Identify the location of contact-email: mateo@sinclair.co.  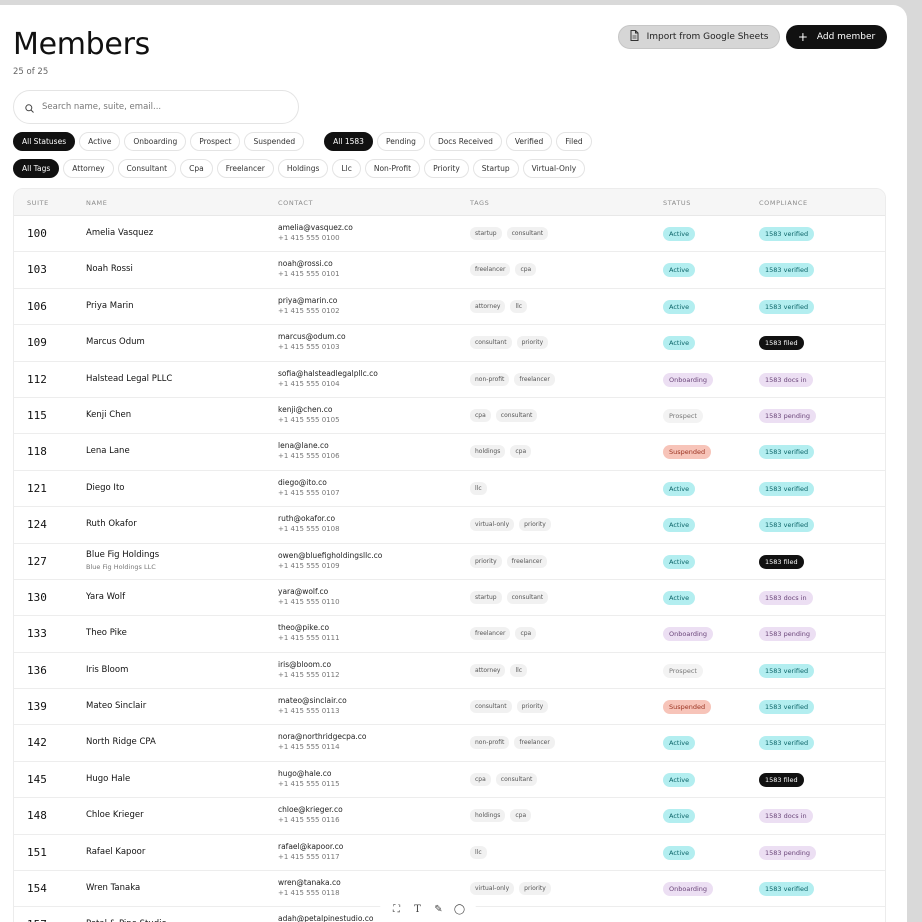
(312, 700).